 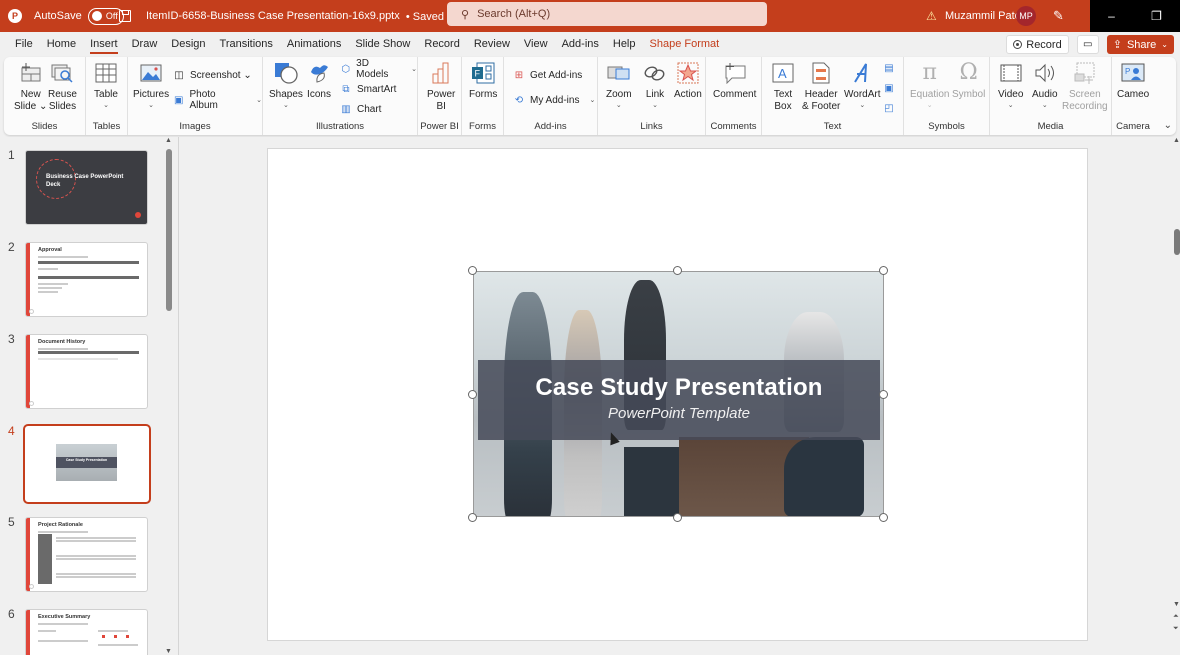 What do you see at coordinates (931, 16) in the screenshot?
I see `warning-icon: ⚠` at bounding box center [931, 16].